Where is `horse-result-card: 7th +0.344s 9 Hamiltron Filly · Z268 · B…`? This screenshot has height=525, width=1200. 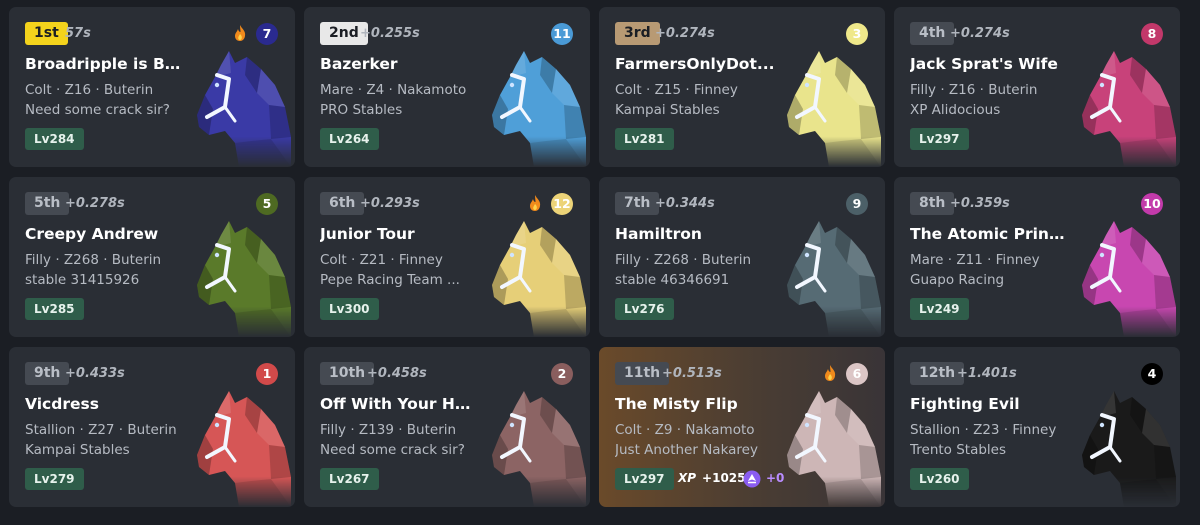 horse-result-card: 7th +0.344s 9 Hamiltron Filly · Z268 · B… is located at coordinates (742, 257).